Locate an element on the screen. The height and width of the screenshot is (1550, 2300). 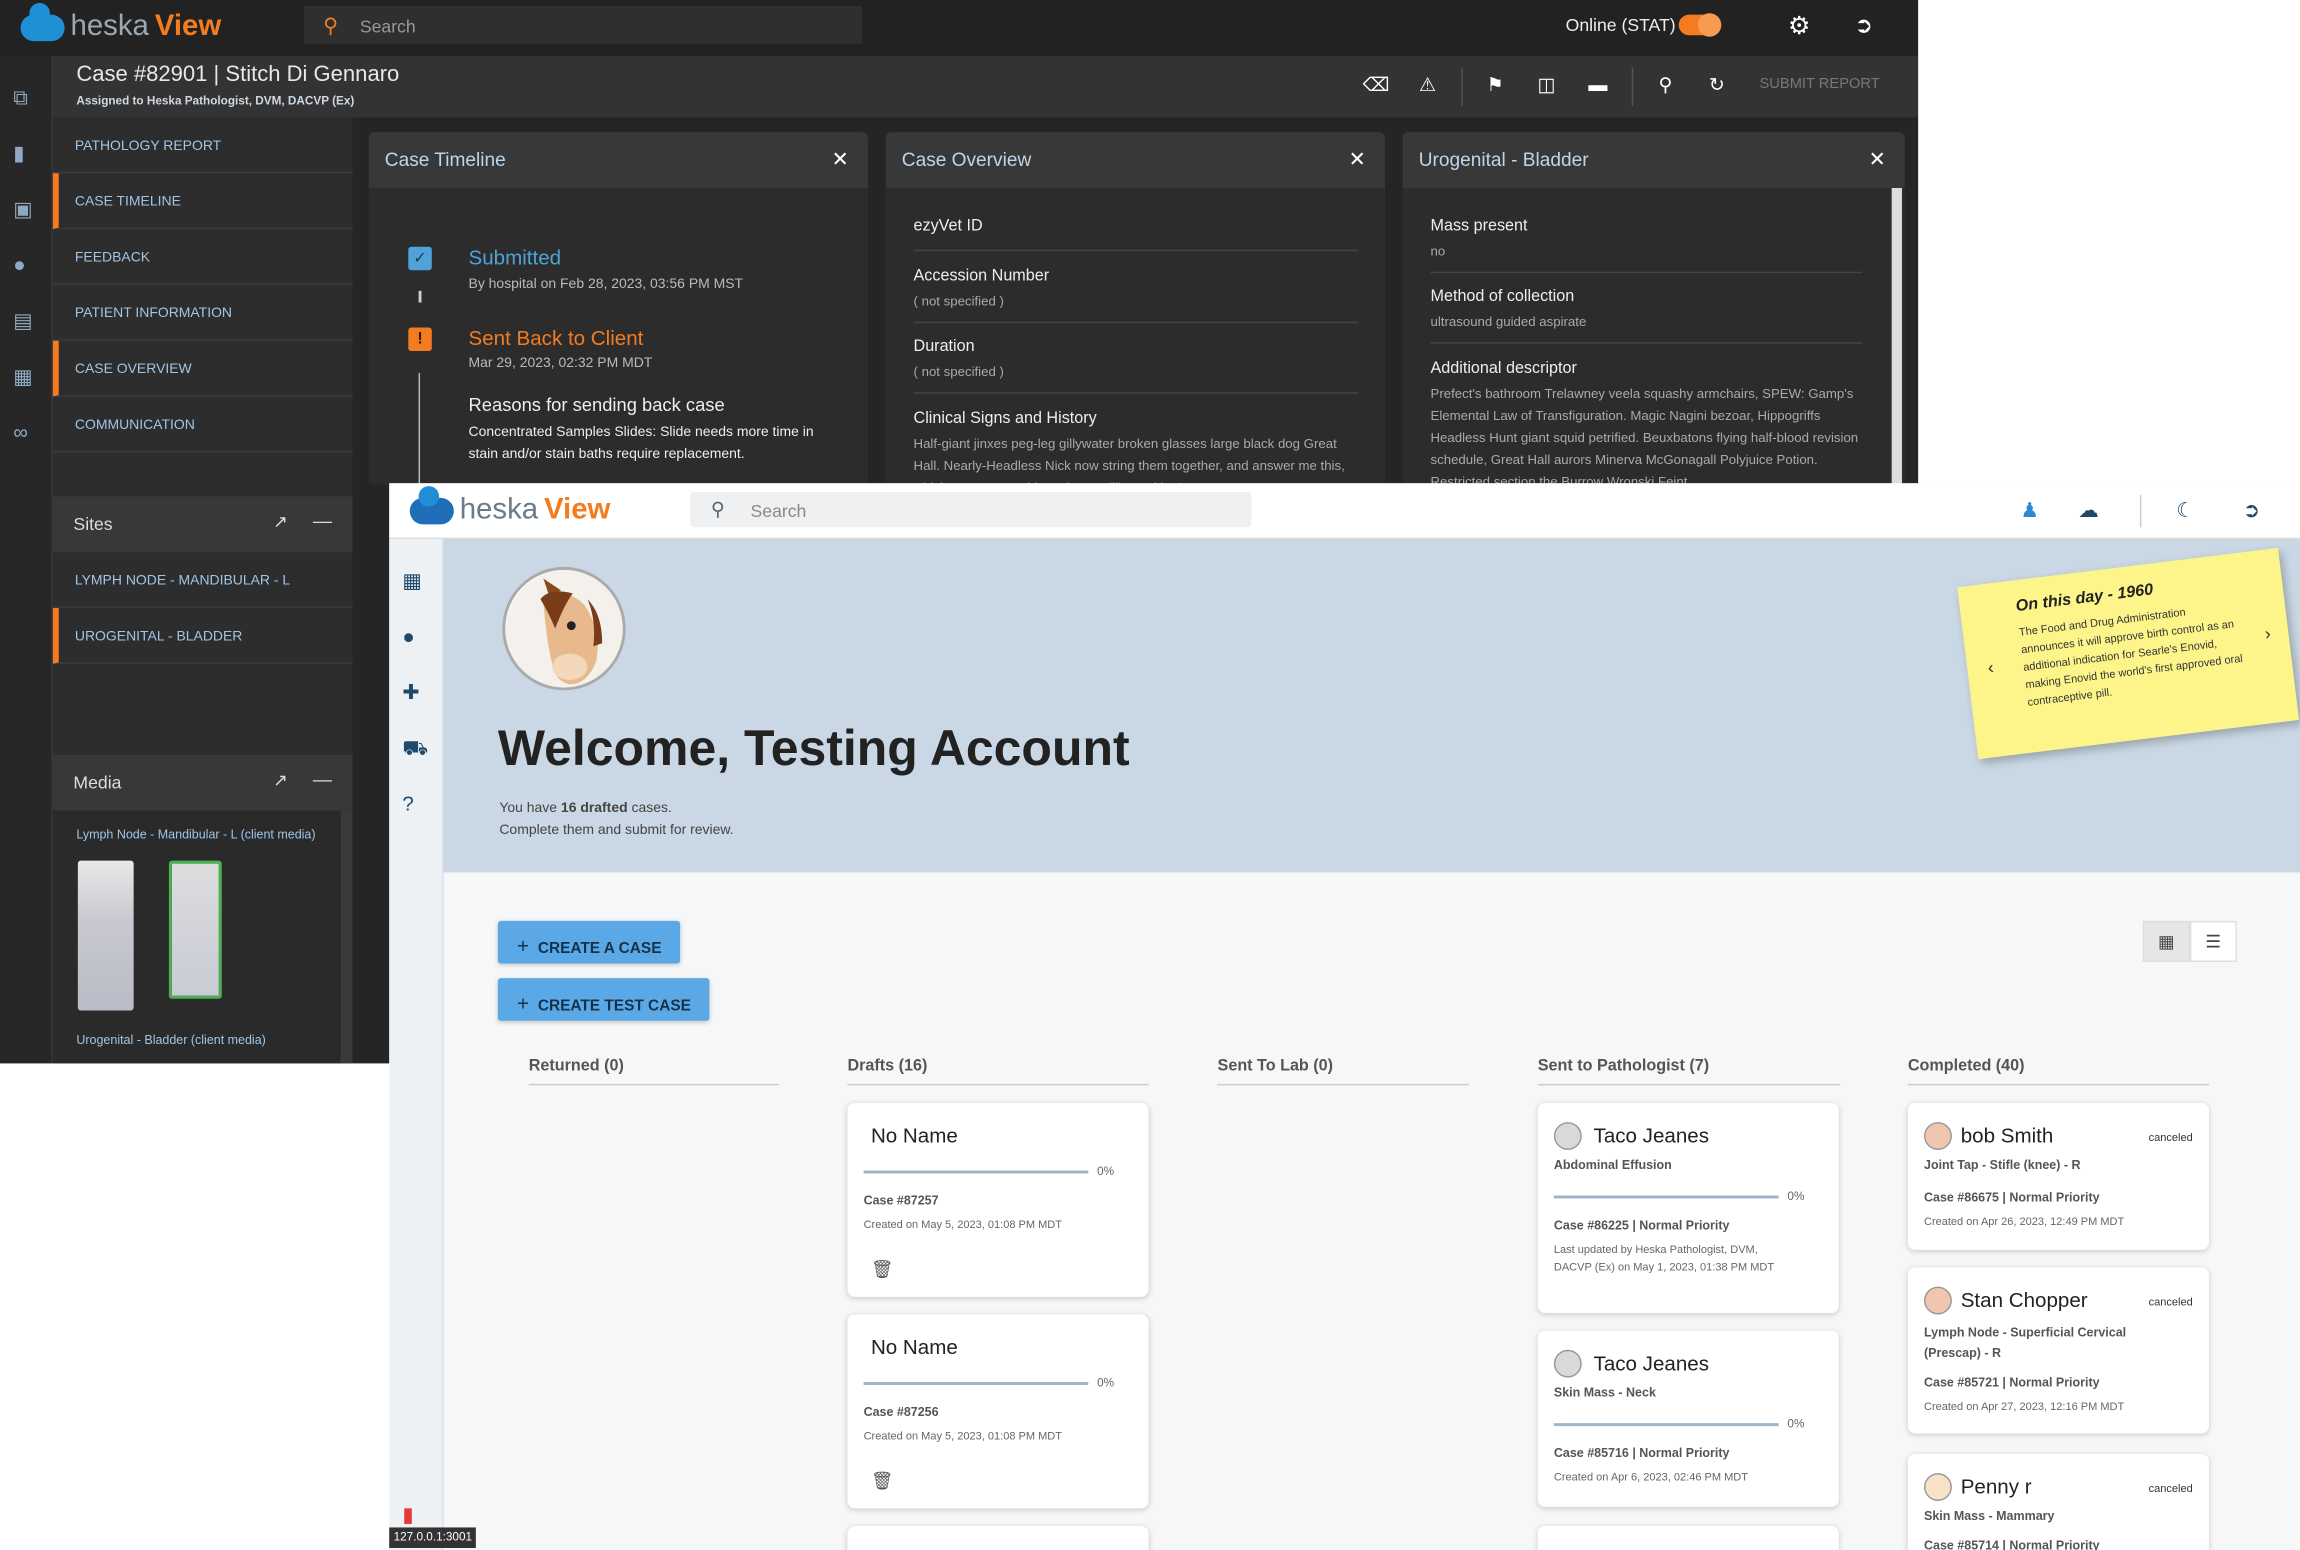
grid-view-toggle: ▦ is located at coordinates (2166, 941).